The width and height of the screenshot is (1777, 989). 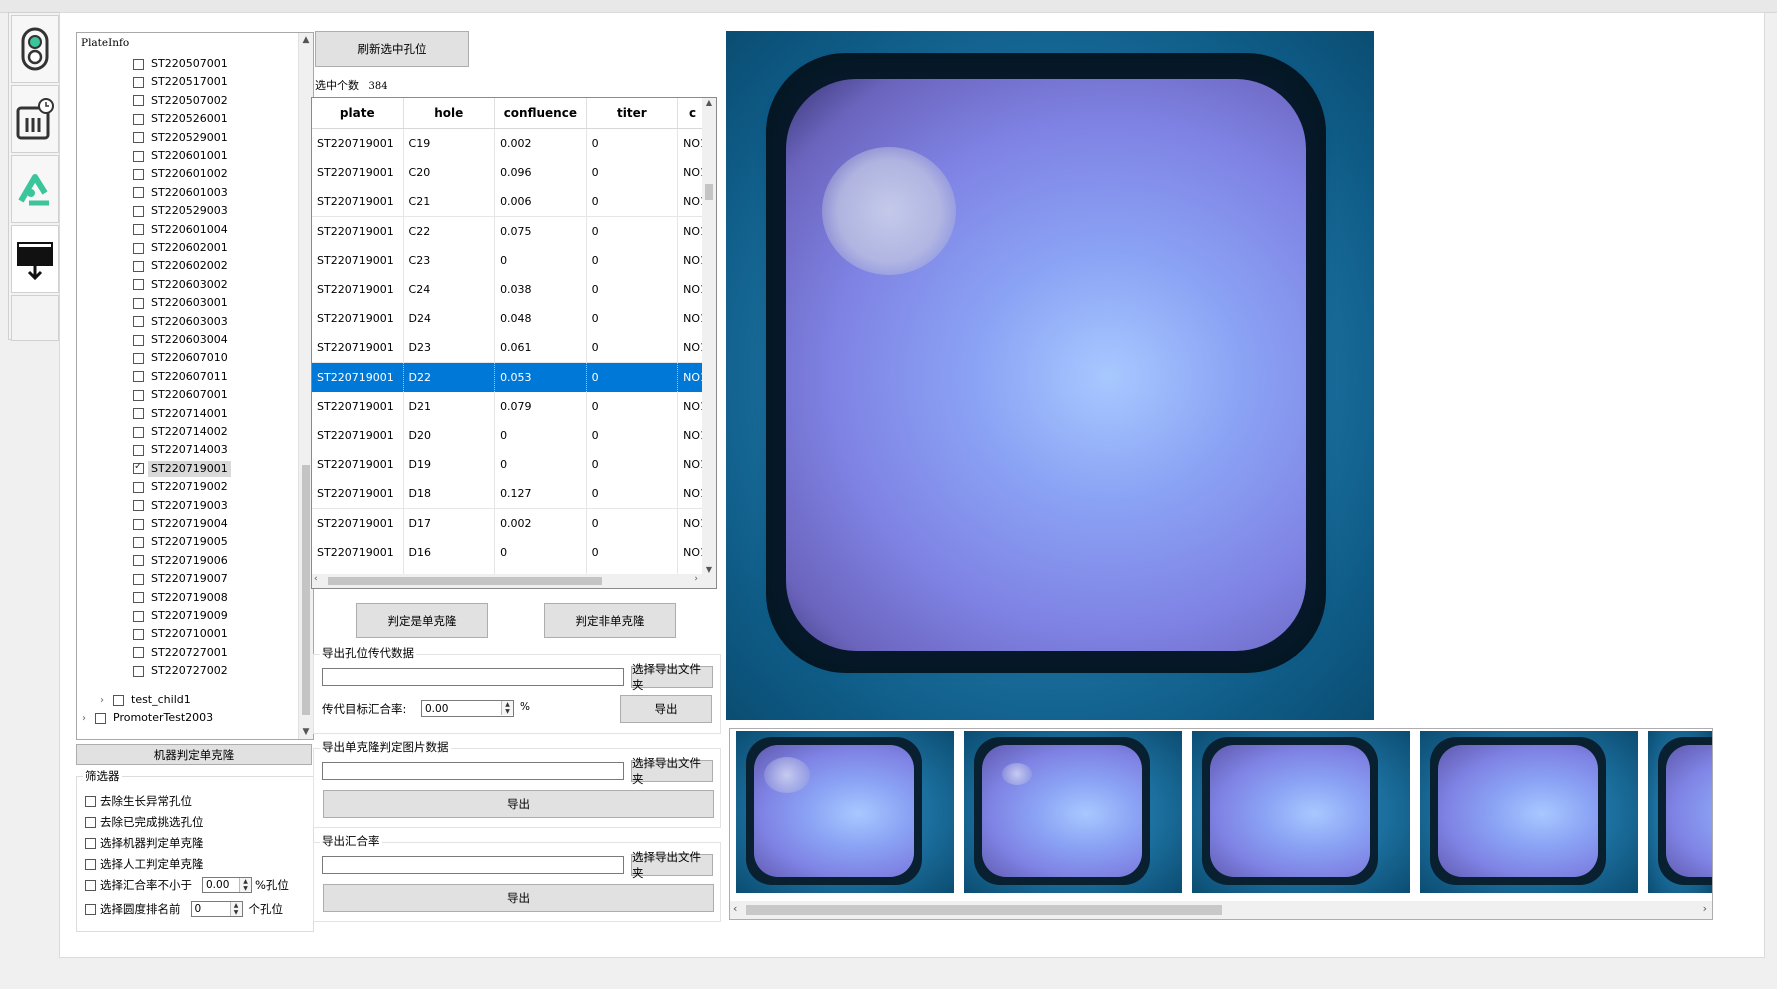 I want to click on scroll-down-icon: ▼, so click(x=709, y=569).